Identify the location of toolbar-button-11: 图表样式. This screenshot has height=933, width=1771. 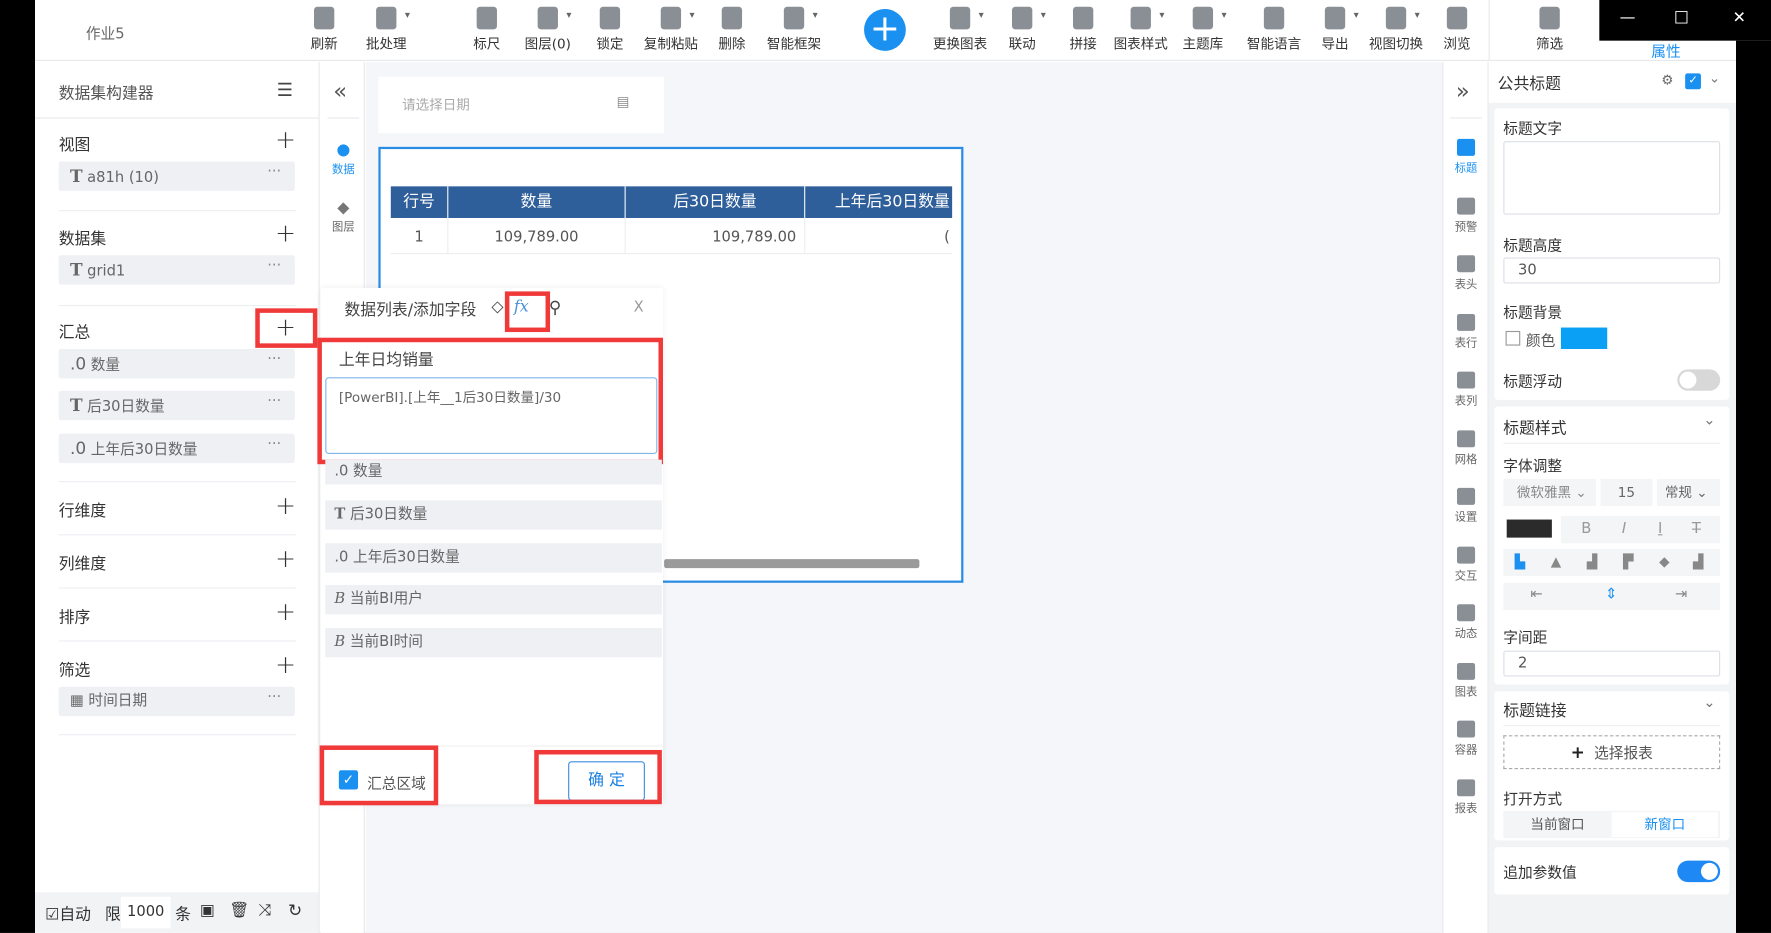
(1141, 29).